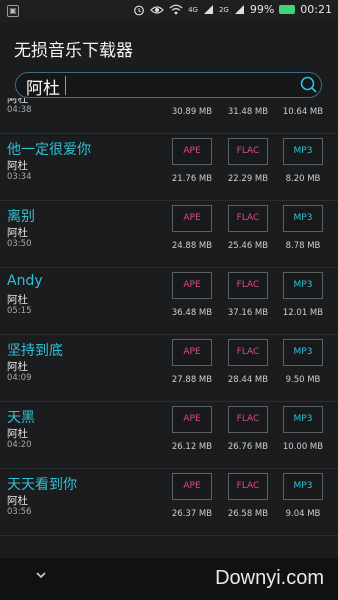 The image size is (338, 600). What do you see at coordinates (21, 217) in the screenshot?
I see `song-title: 离别` at bounding box center [21, 217].